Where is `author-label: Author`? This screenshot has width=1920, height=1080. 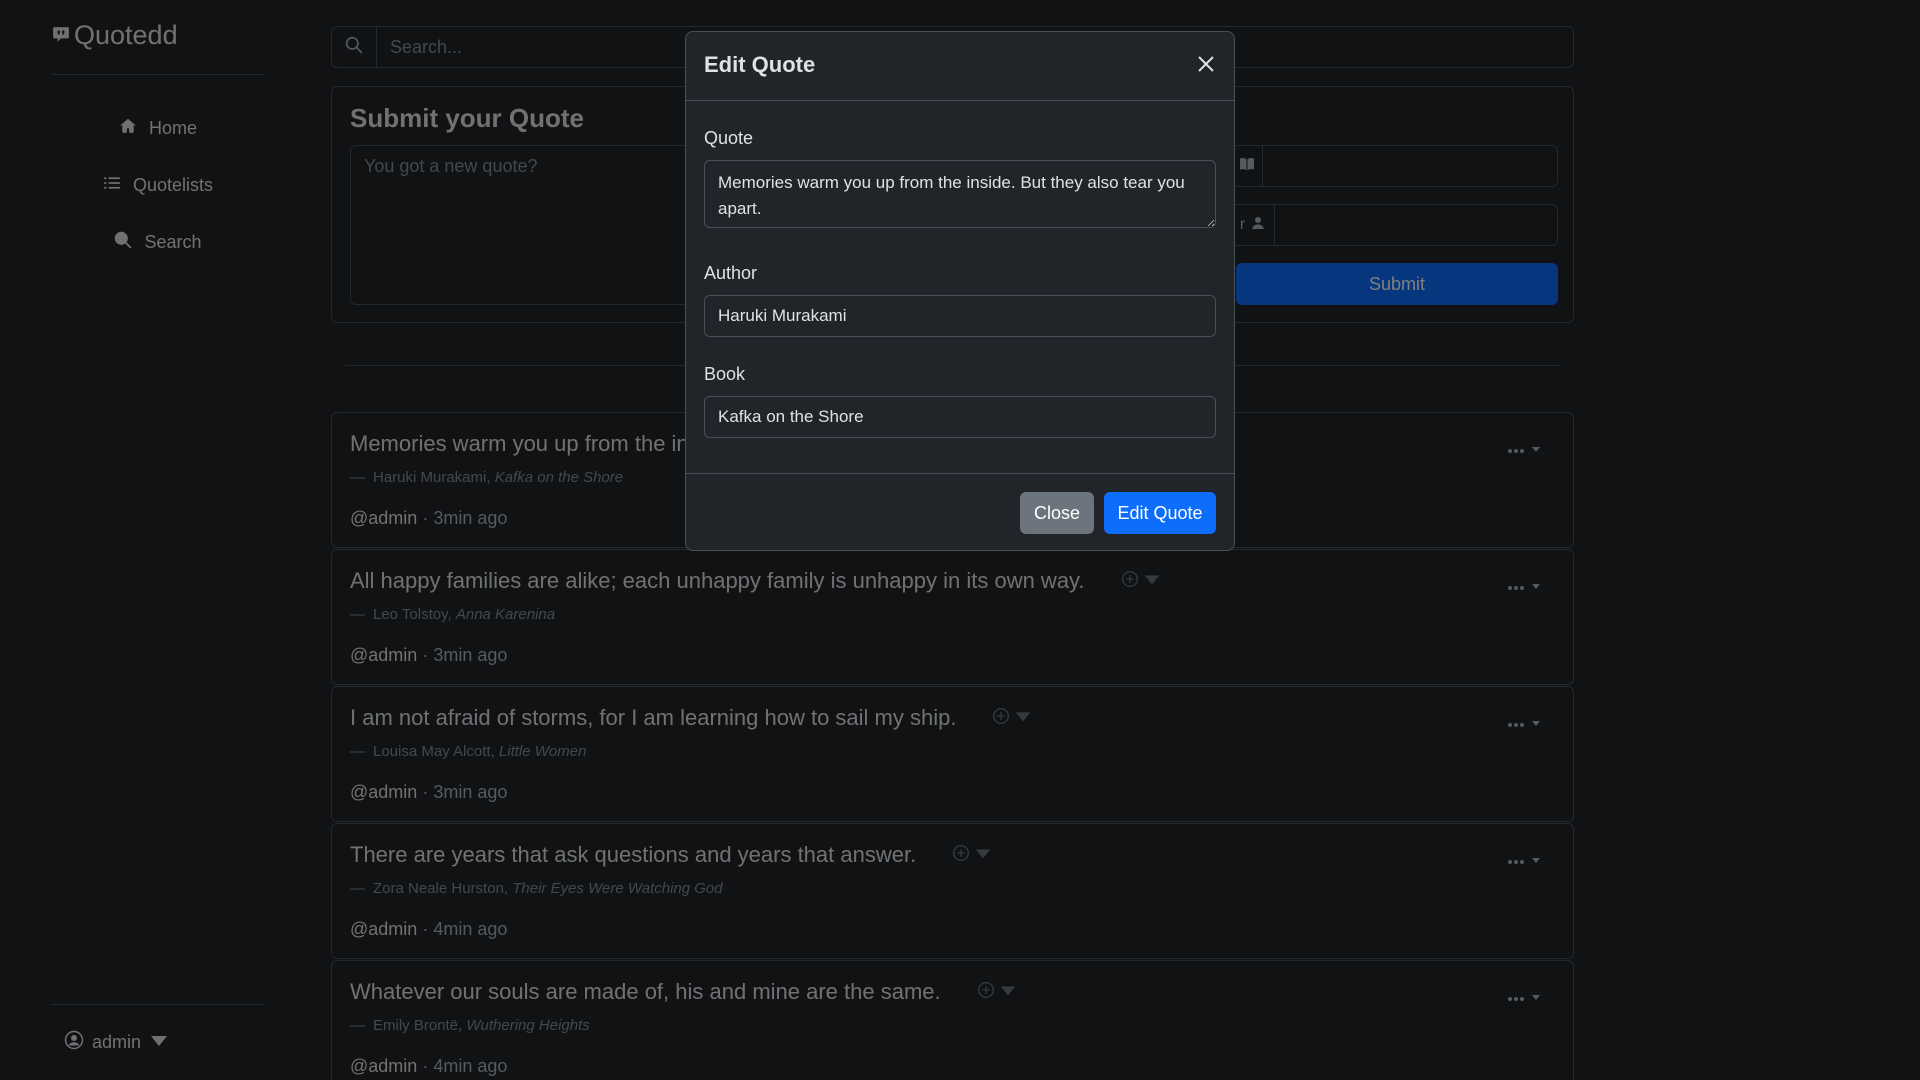
author-label: Author is located at coordinates (731, 273).